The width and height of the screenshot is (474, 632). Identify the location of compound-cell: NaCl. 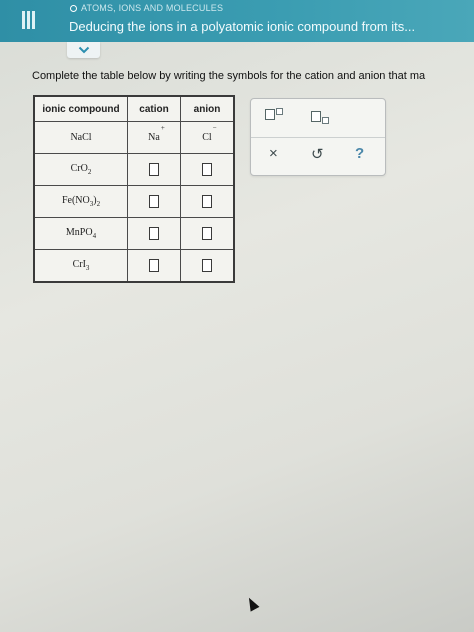
(80, 137).